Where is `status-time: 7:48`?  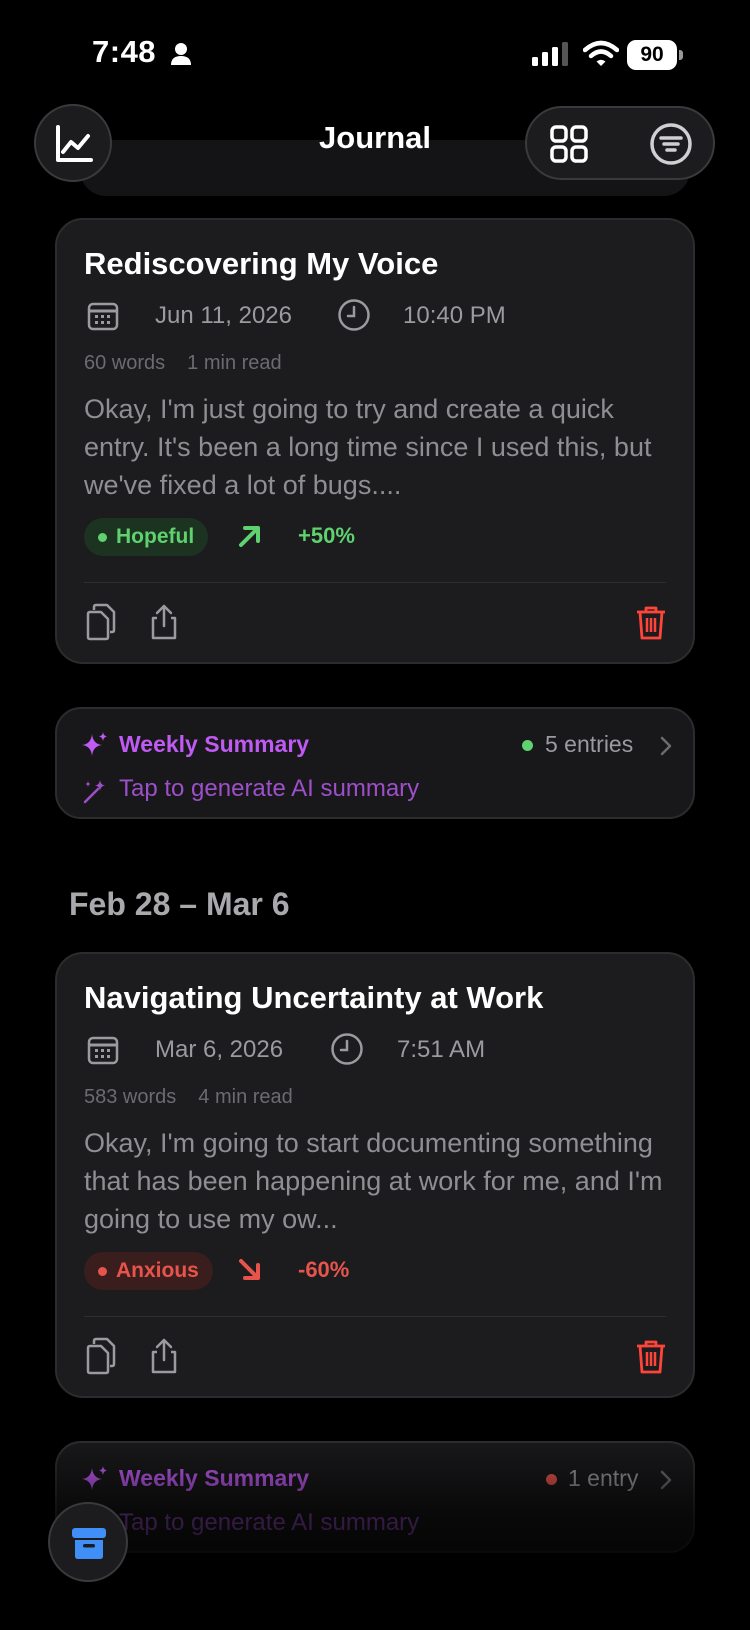 status-time: 7:48 is located at coordinates (124, 51).